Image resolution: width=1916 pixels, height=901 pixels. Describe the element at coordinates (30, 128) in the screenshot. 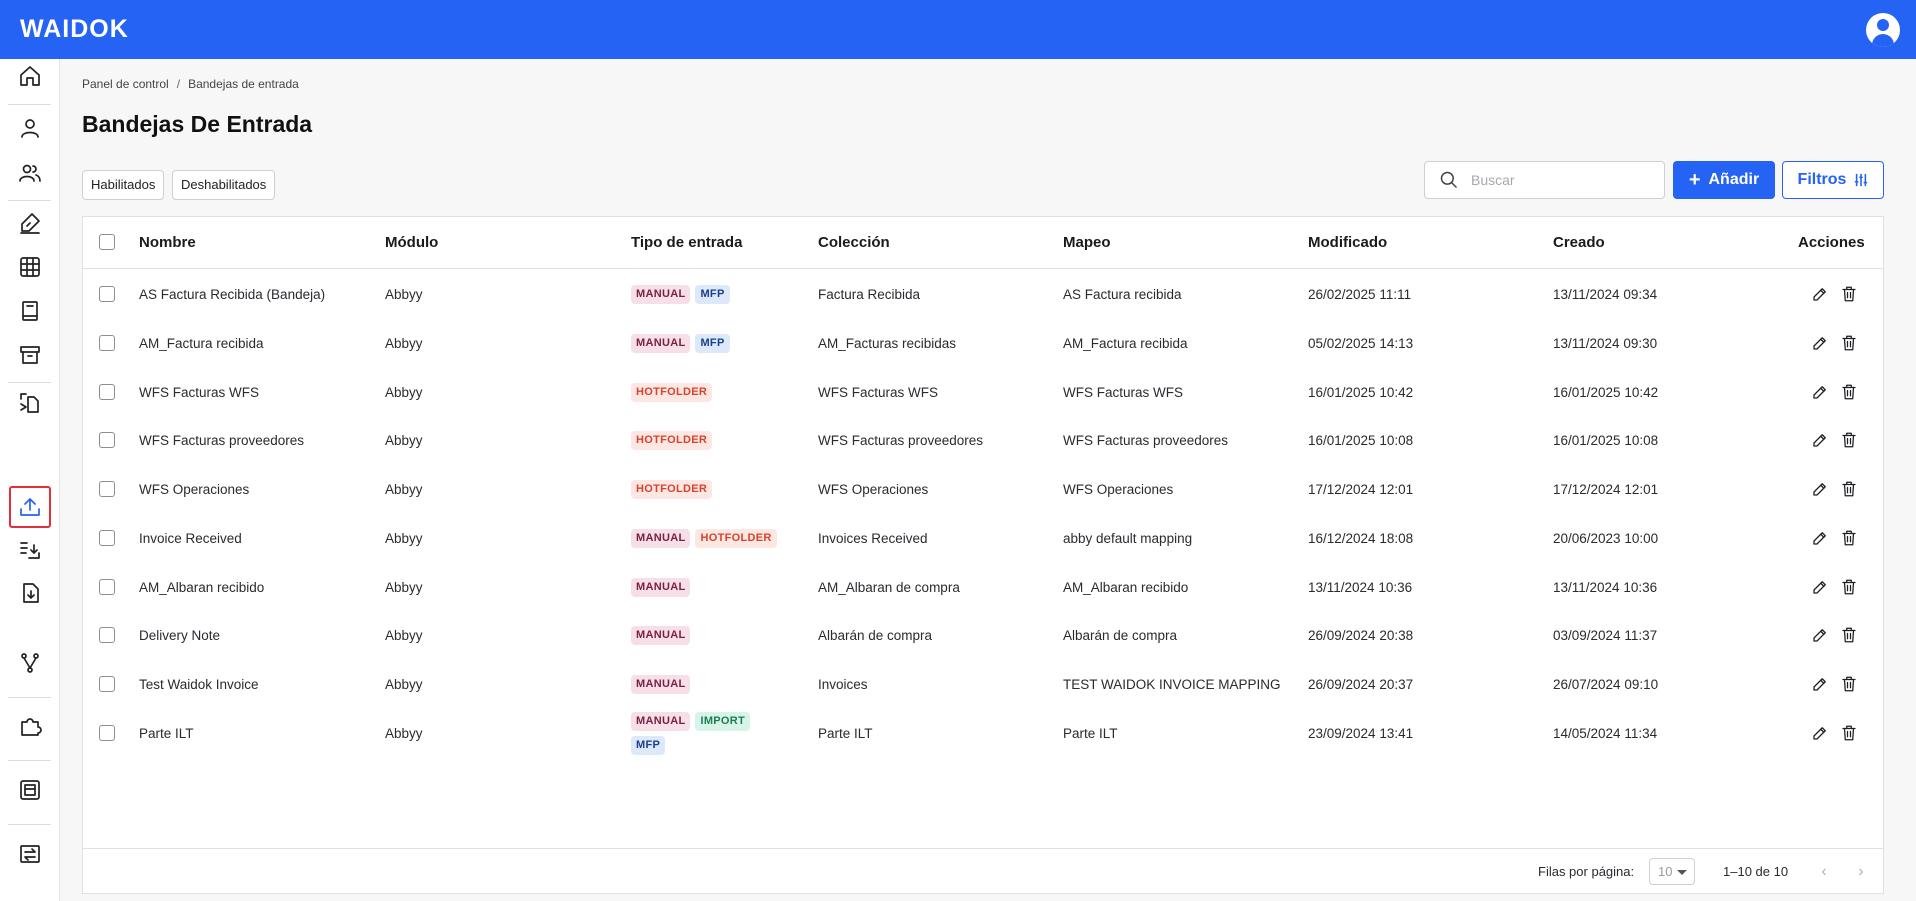

I see `user-icon` at that location.